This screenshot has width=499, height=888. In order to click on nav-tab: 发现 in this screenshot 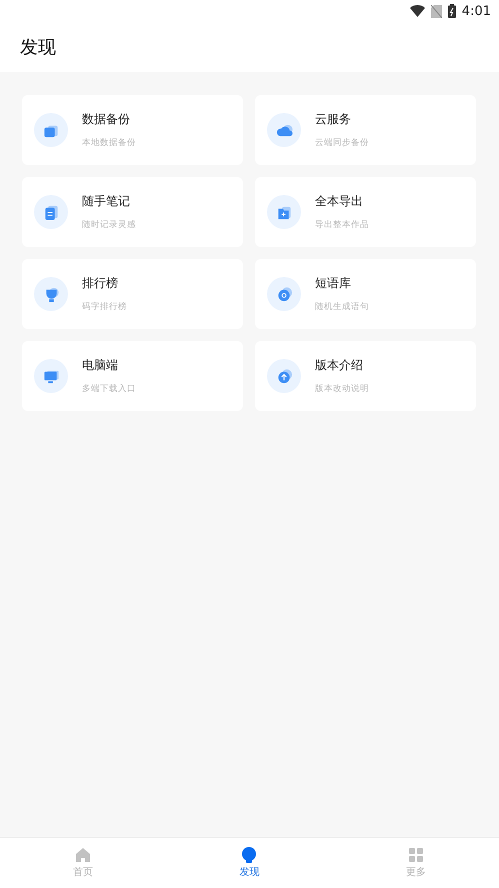, I will do `click(249, 863)`.